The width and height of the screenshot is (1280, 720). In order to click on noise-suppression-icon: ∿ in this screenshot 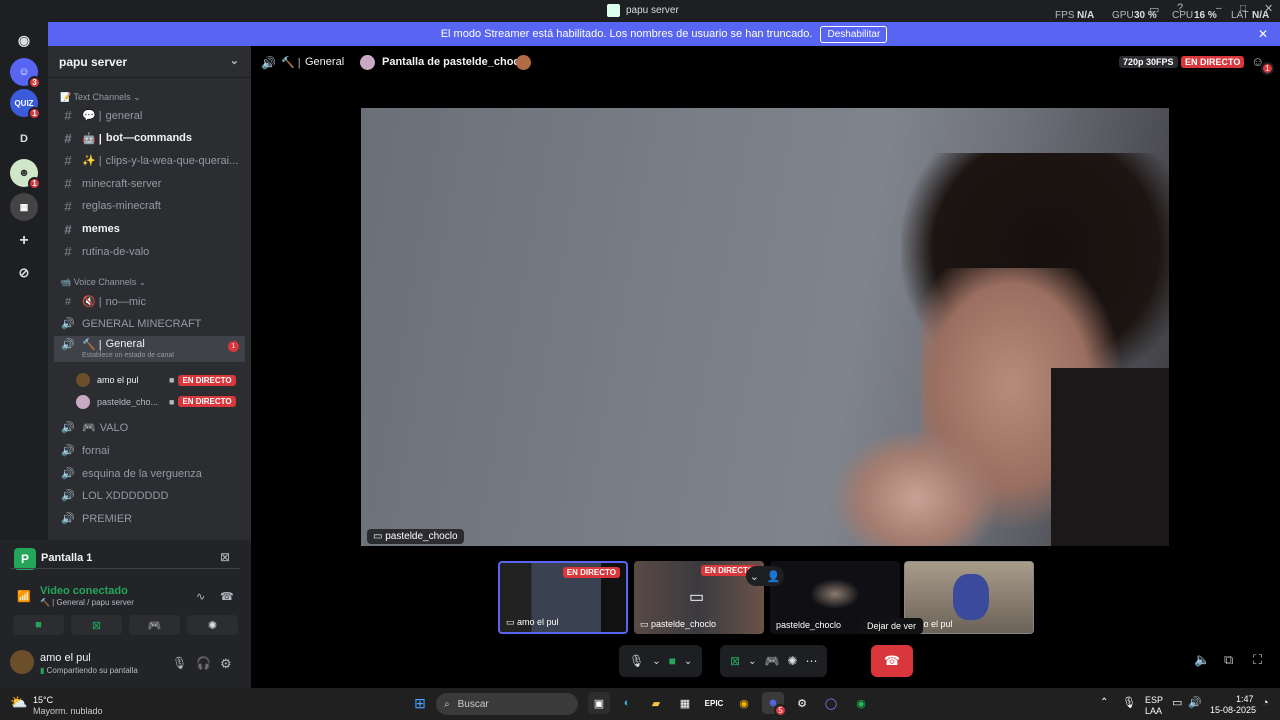, I will do `click(200, 596)`.